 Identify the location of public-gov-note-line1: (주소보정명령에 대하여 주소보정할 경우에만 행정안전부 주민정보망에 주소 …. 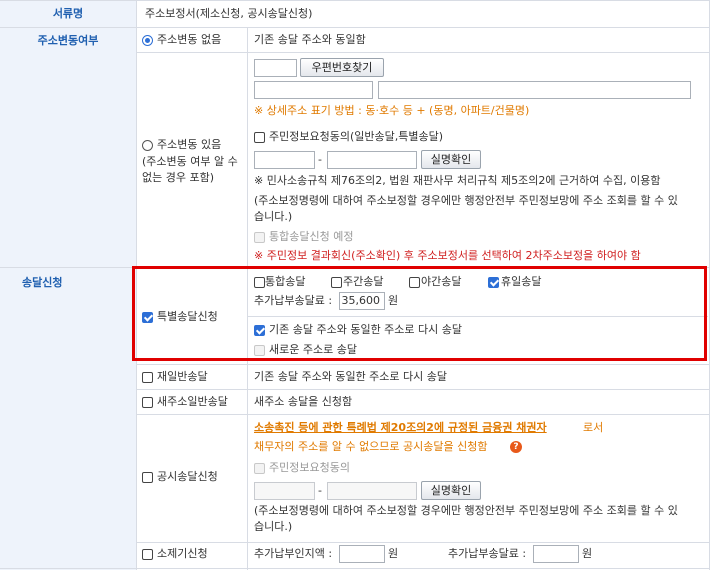
(466, 510).